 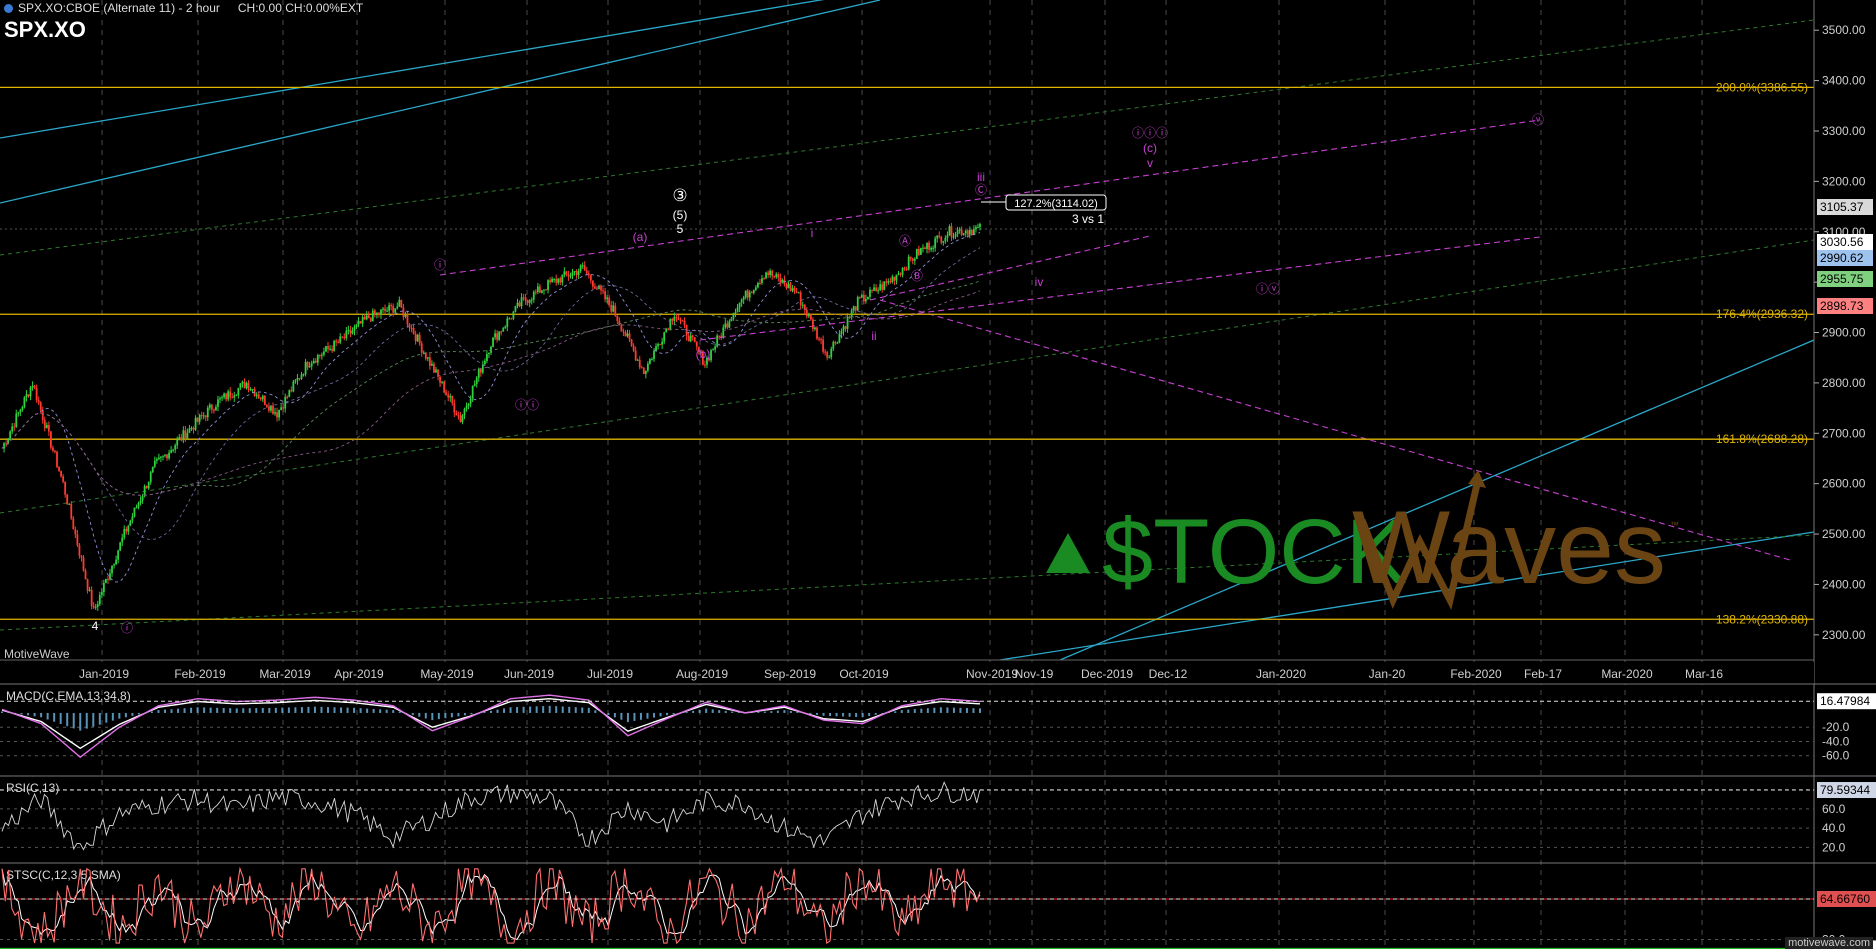 What do you see at coordinates (1039, 282) in the screenshot?
I see `wave-label: iv` at bounding box center [1039, 282].